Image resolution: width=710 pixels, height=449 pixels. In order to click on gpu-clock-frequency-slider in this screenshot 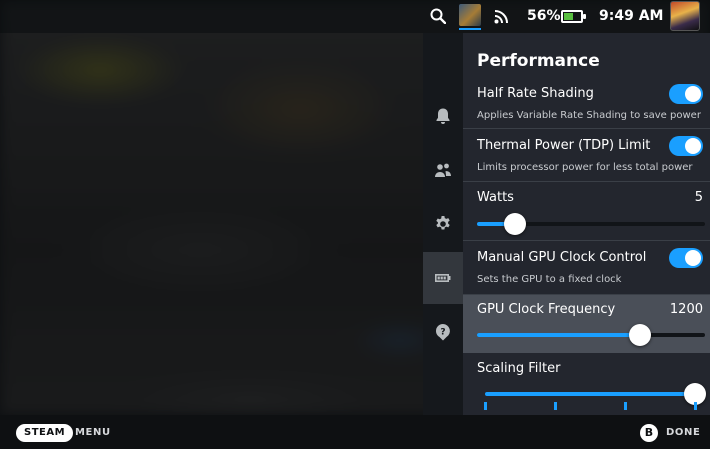, I will do `click(591, 335)`.